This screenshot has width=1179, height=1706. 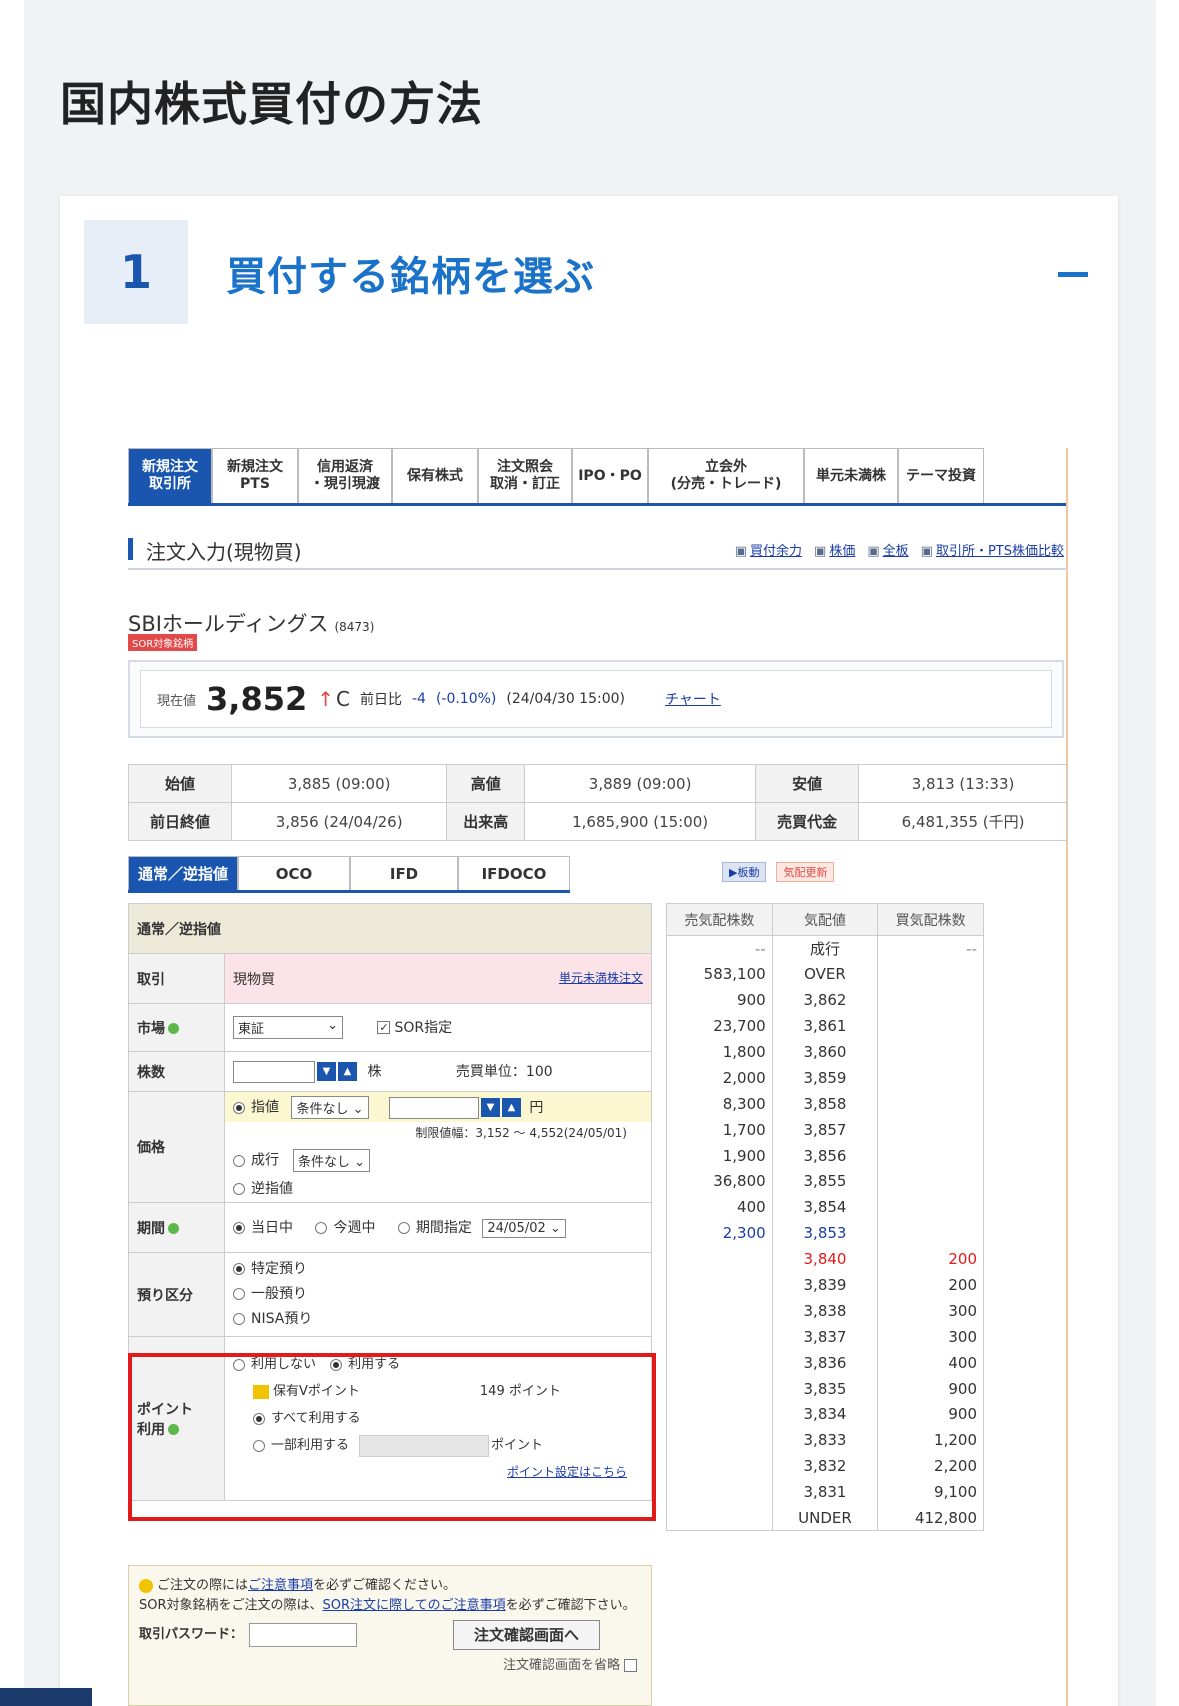 What do you see at coordinates (321, 1228) in the screenshot?
I see `week-radio` at bounding box center [321, 1228].